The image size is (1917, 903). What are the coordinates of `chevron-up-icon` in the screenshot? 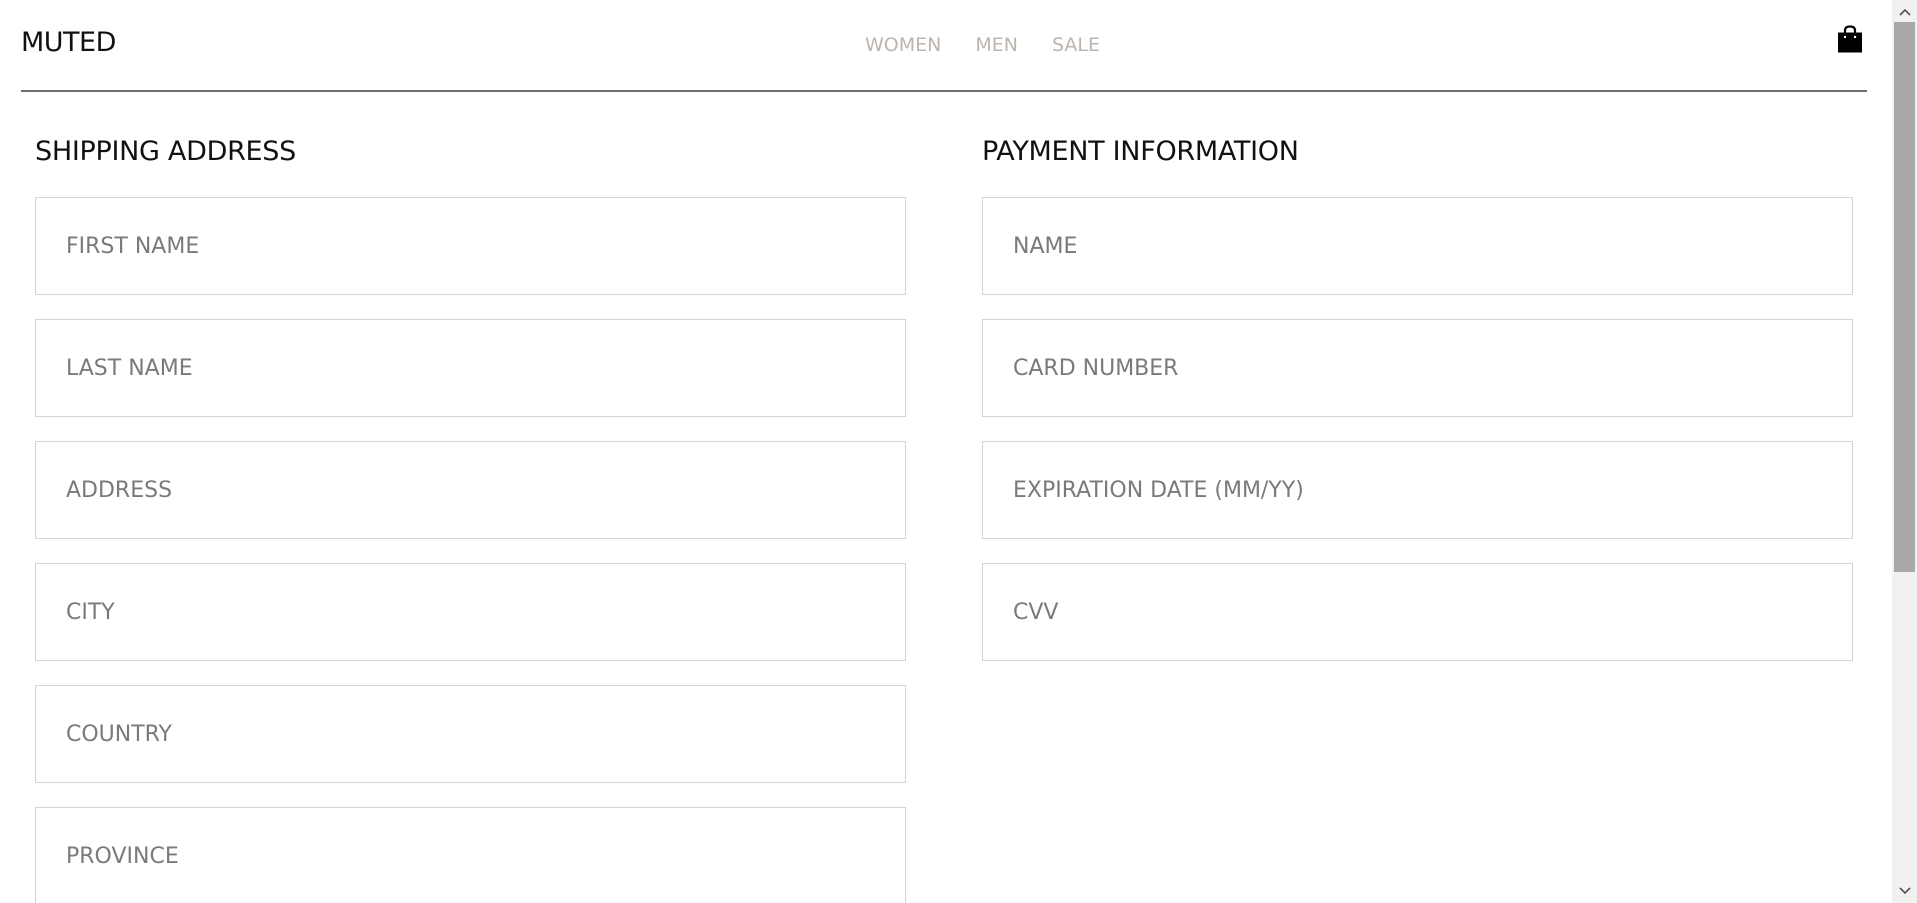 It's located at (1904, 12).